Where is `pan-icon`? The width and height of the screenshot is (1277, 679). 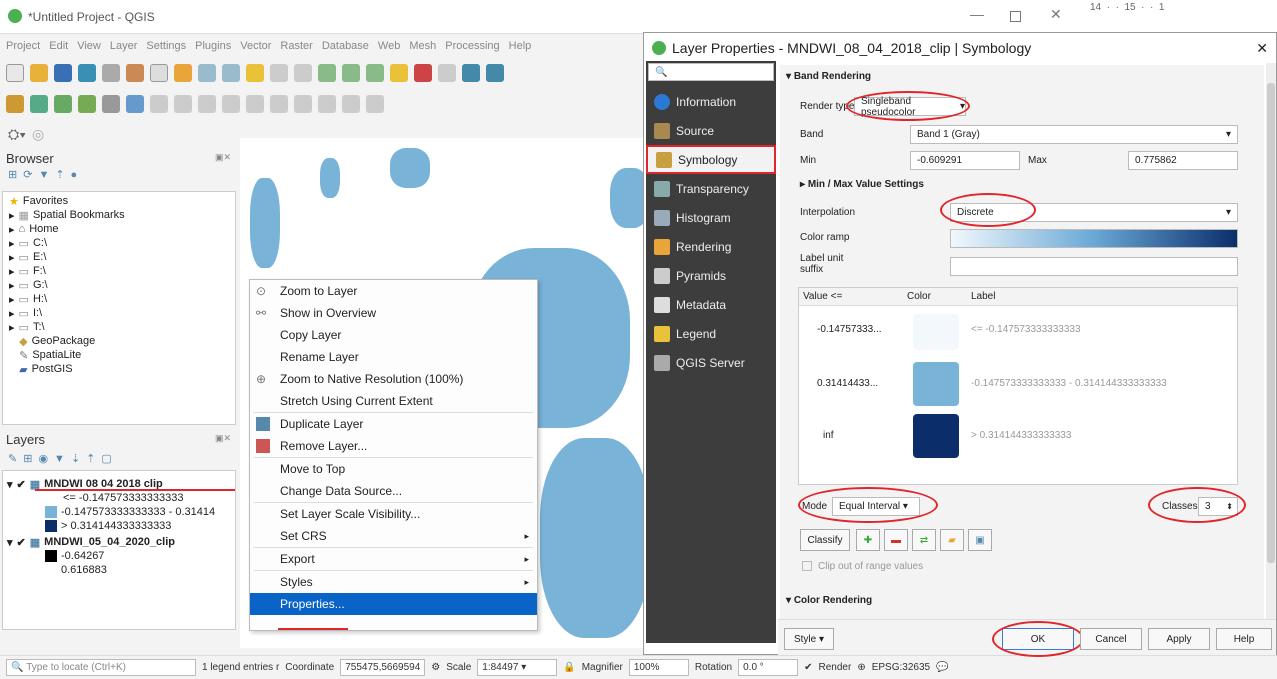
pan-icon is located at coordinates (159, 73).